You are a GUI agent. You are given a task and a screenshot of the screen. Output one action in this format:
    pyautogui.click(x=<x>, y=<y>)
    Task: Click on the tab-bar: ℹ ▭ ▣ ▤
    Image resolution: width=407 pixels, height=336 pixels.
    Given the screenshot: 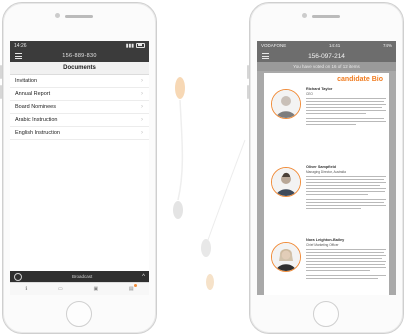 What is the action you would take?
    pyautogui.click(x=79, y=288)
    